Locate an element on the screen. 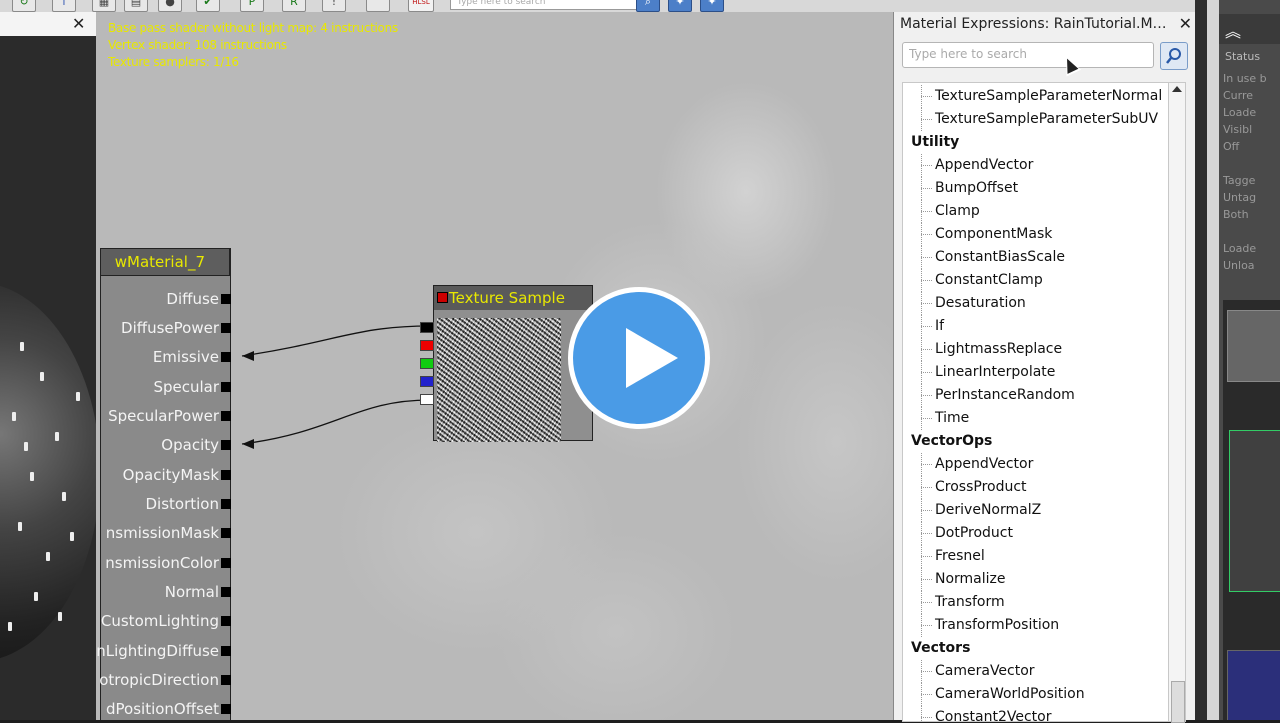  tree-item: DeriveNormalZ is located at coordinates (1036, 510).